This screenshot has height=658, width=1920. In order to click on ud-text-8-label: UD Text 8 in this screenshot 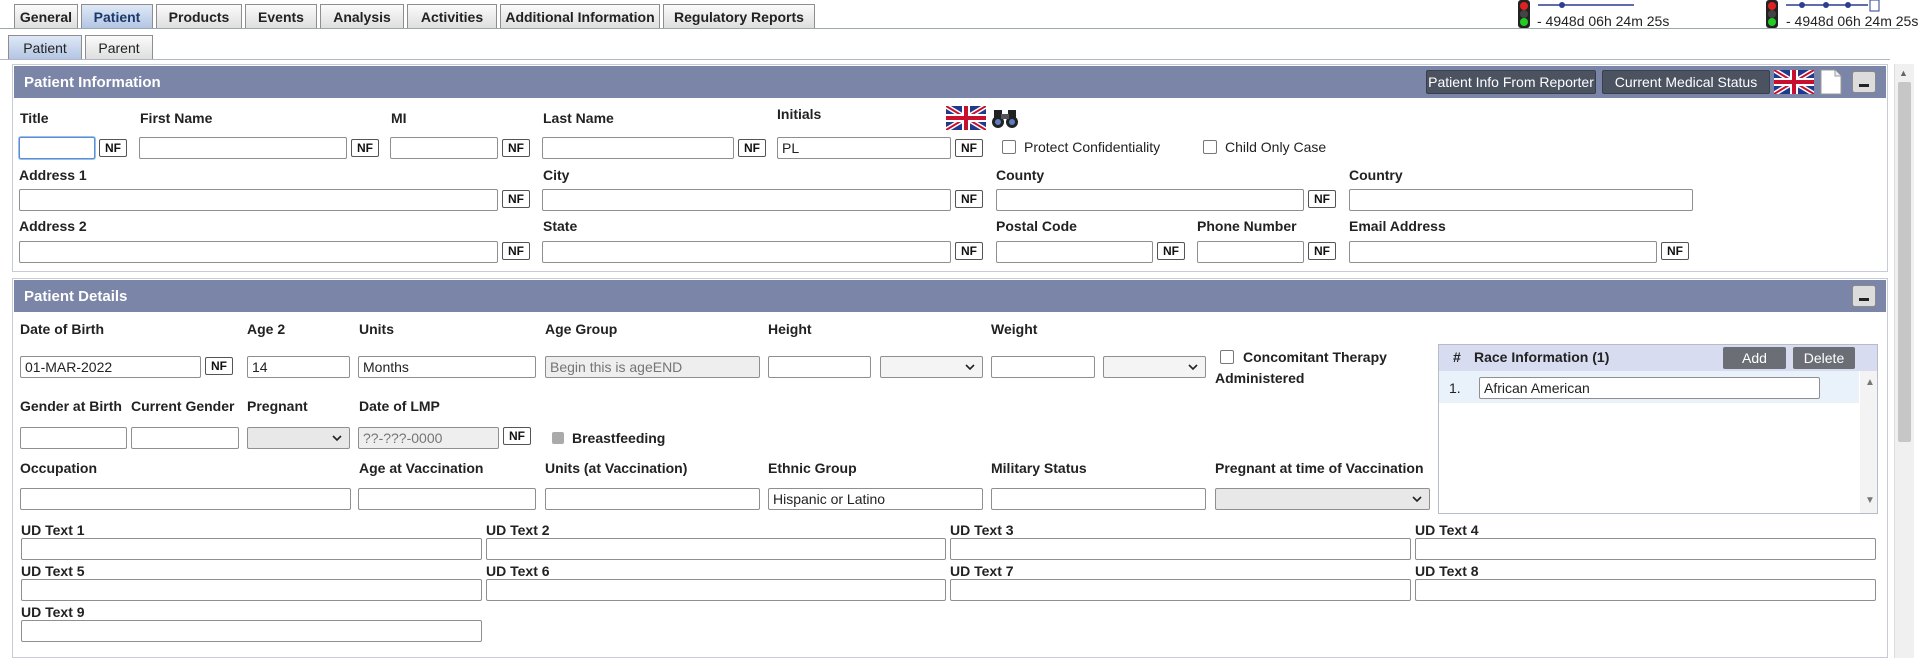, I will do `click(1447, 571)`.